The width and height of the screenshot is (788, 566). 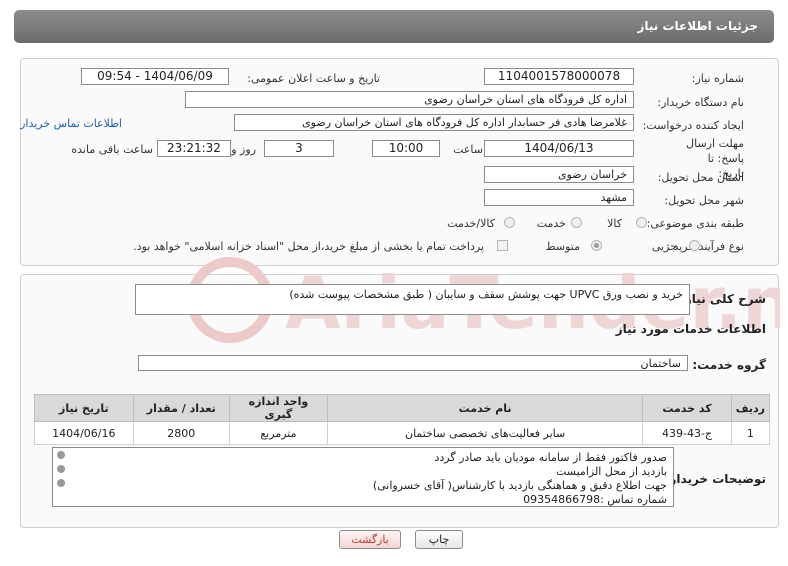 I want to click on deadline-time-field: 10:00, so click(x=406, y=148).